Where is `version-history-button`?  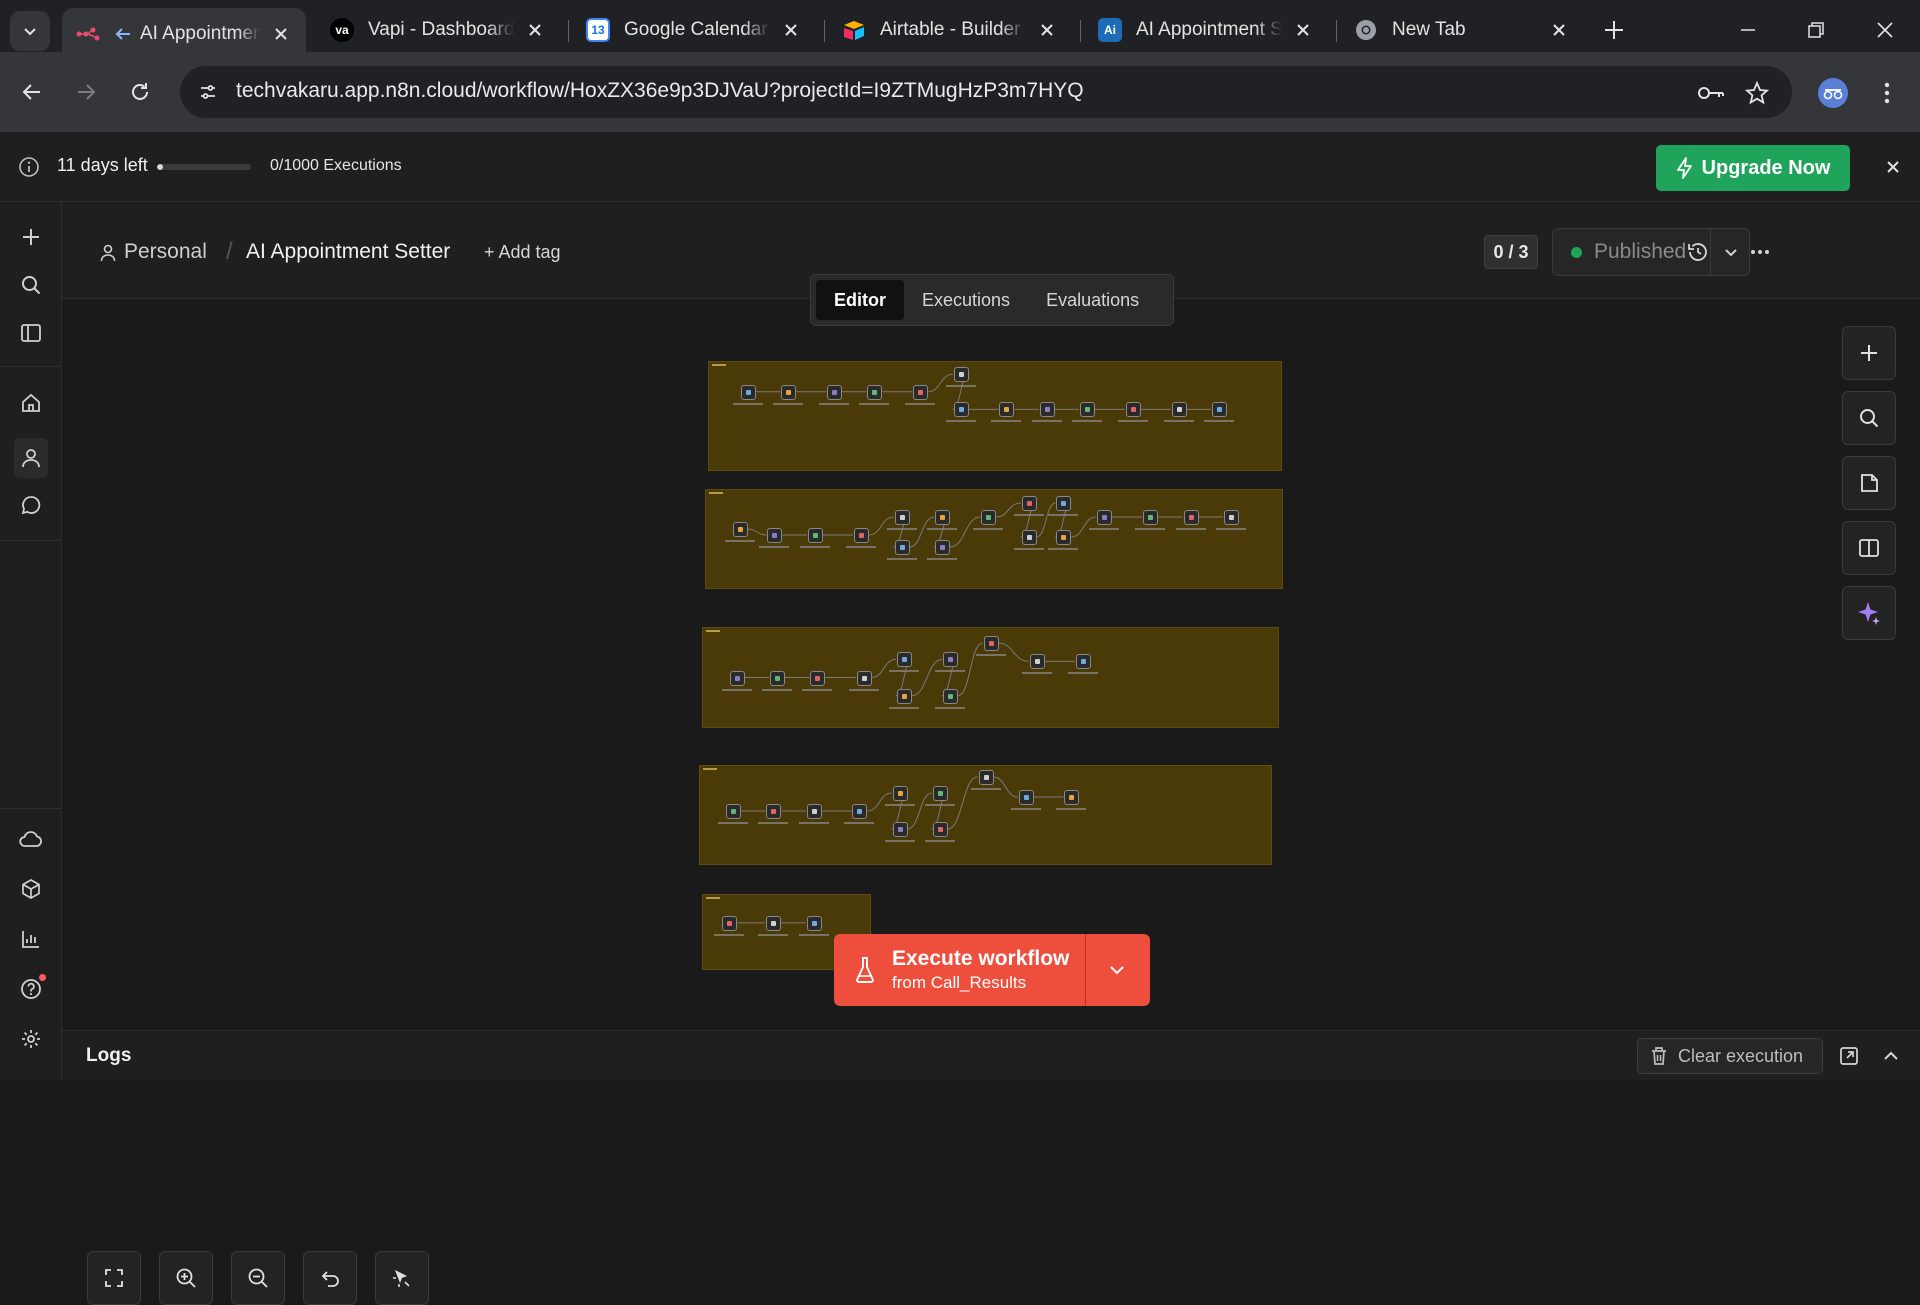 version-history-button is located at coordinates (1698, 252).